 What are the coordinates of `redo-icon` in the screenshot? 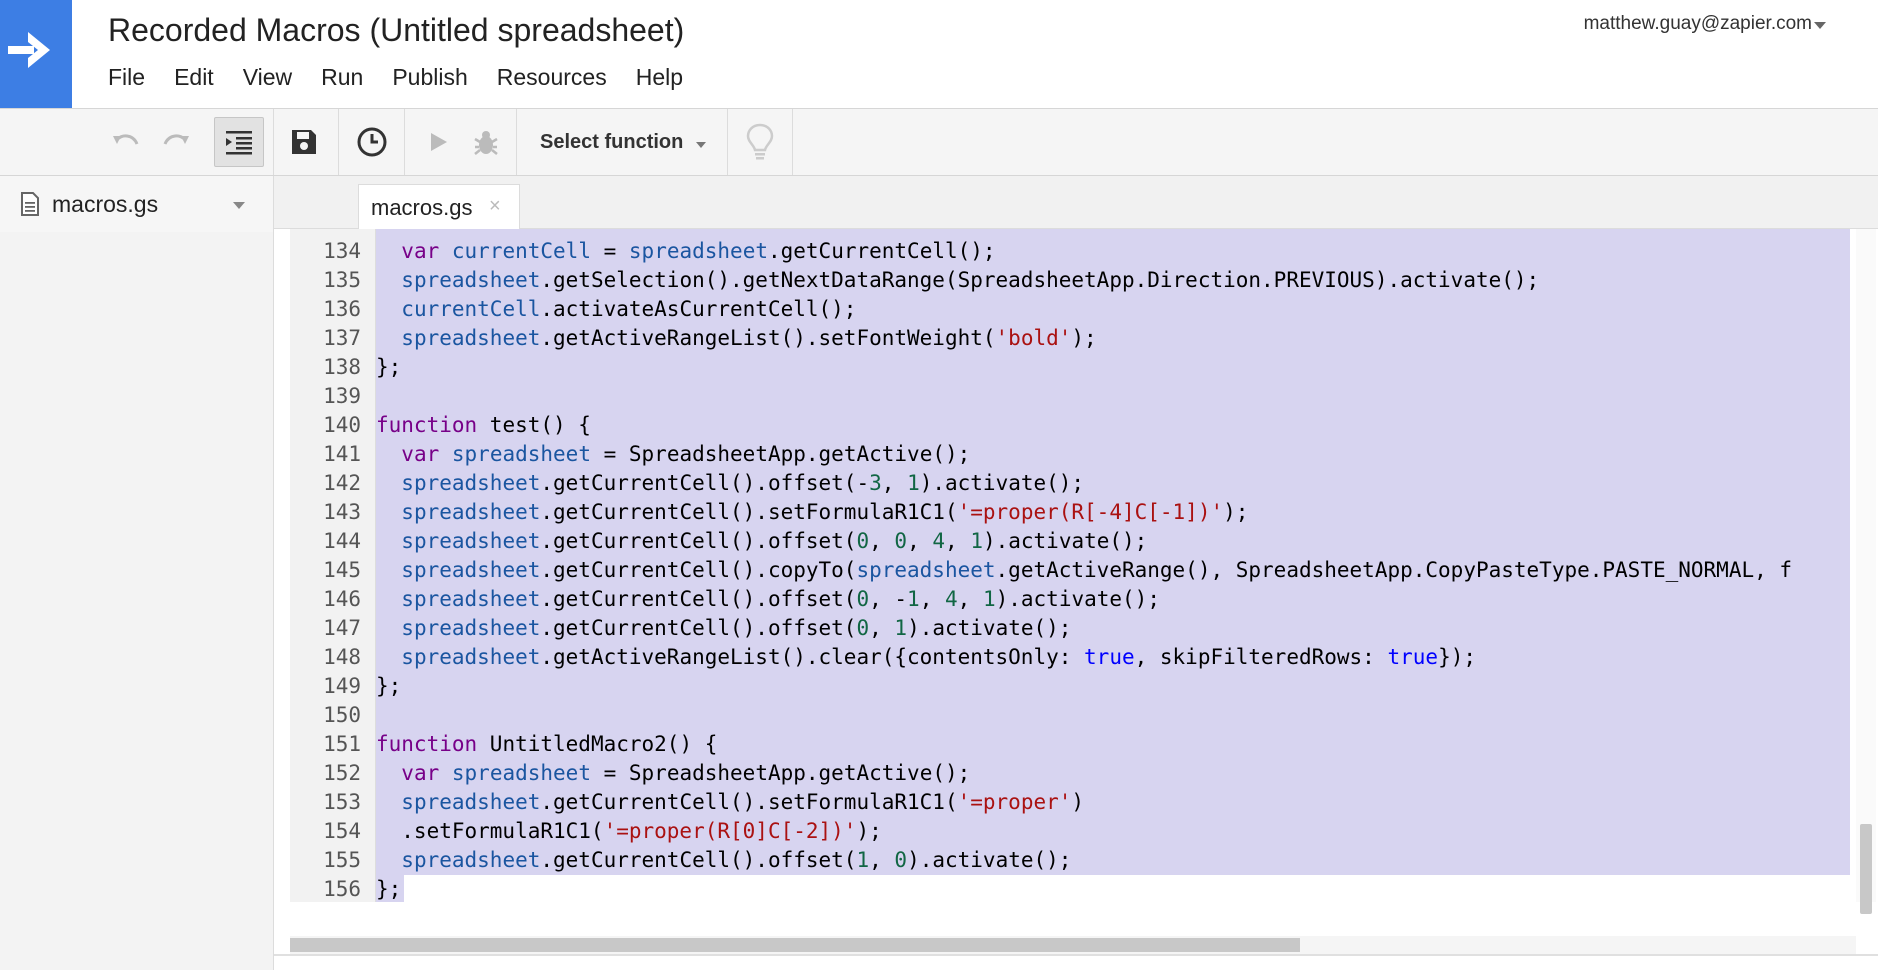 It's located at (176, 139).